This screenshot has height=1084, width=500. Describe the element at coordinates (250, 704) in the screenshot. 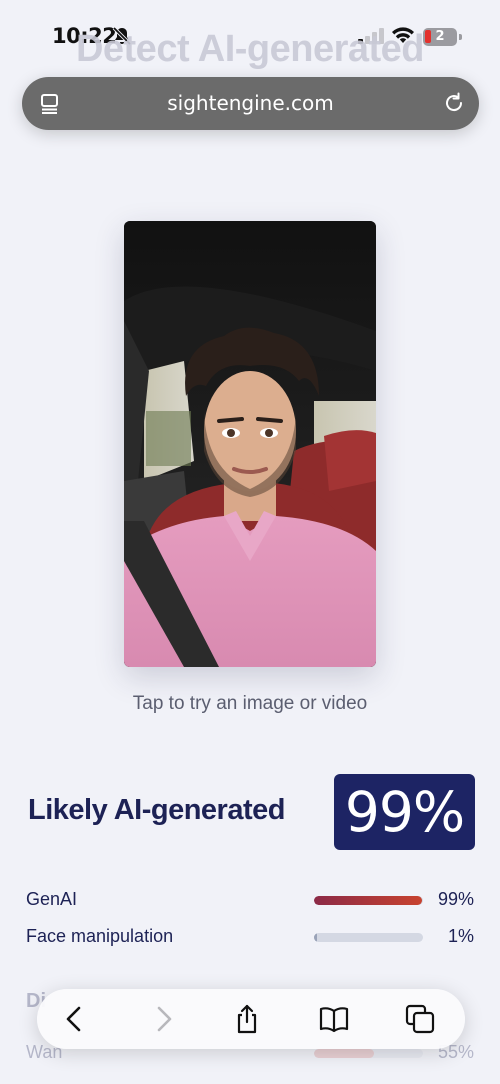

I see `upload-caption: Tap to try an image or video` at that location.